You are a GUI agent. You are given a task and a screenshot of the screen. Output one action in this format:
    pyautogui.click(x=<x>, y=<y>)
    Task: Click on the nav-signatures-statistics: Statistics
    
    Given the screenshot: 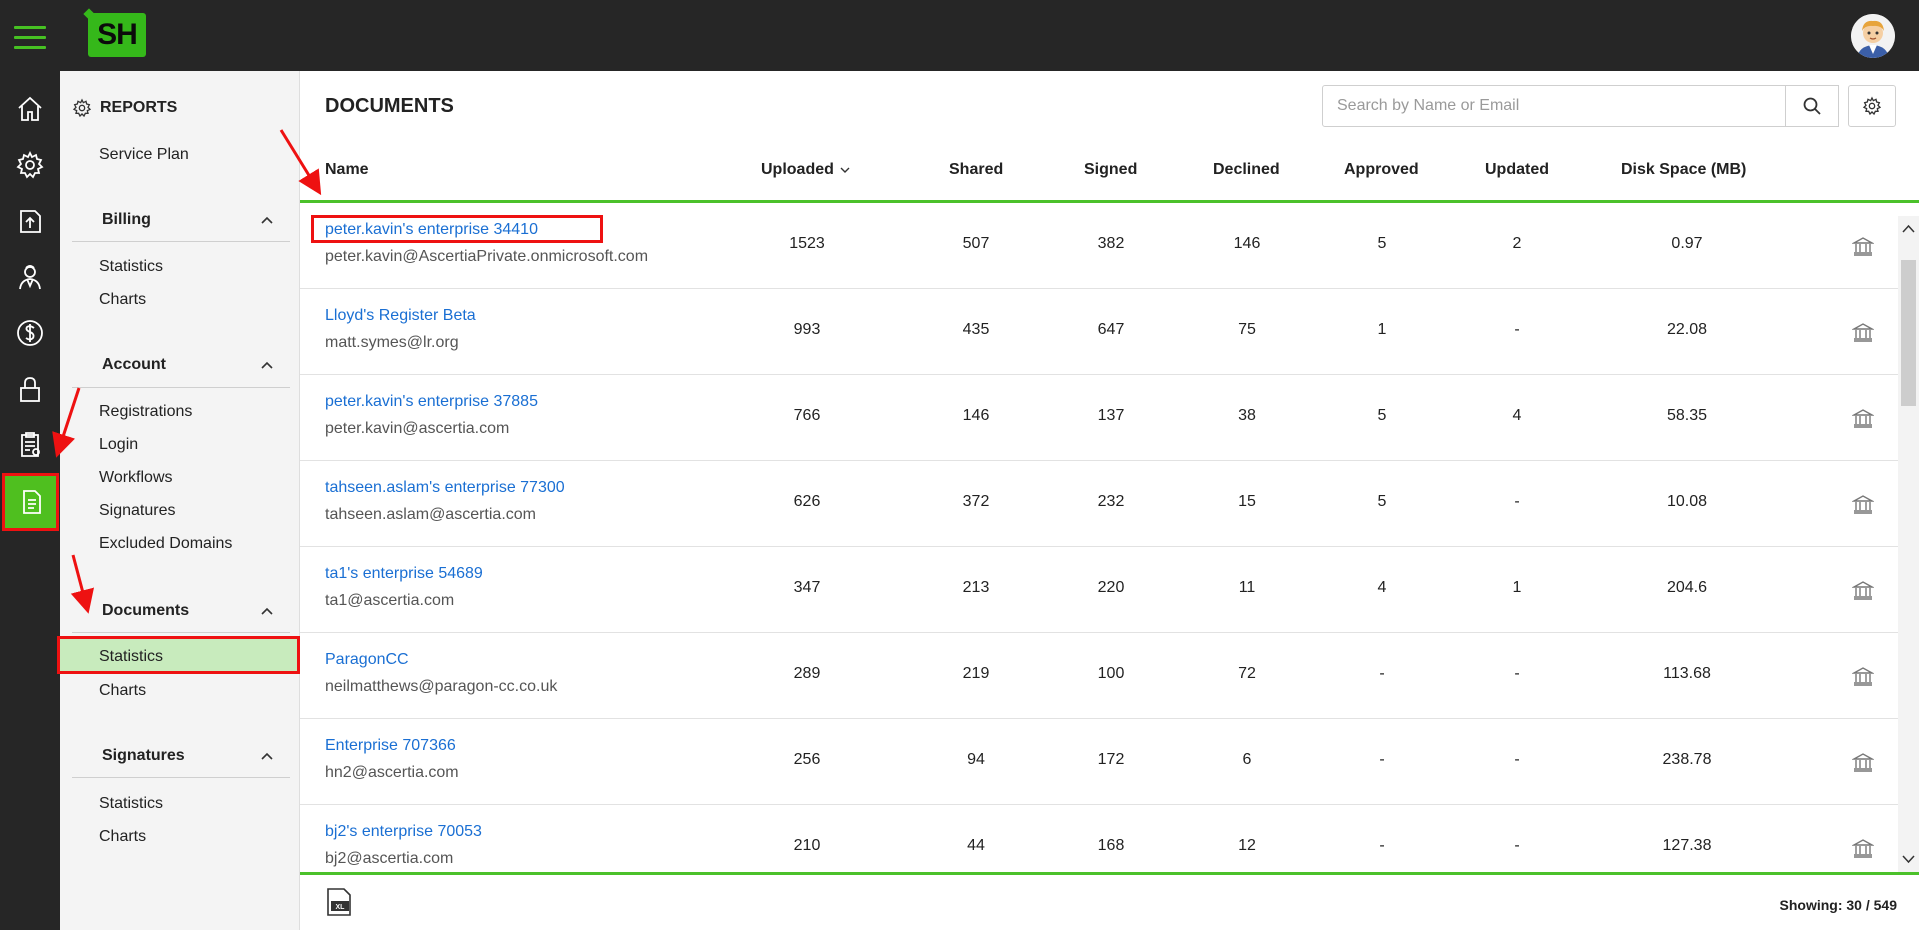 What is the action you would take?
    pyautogui.click(x=131, y=804)
    